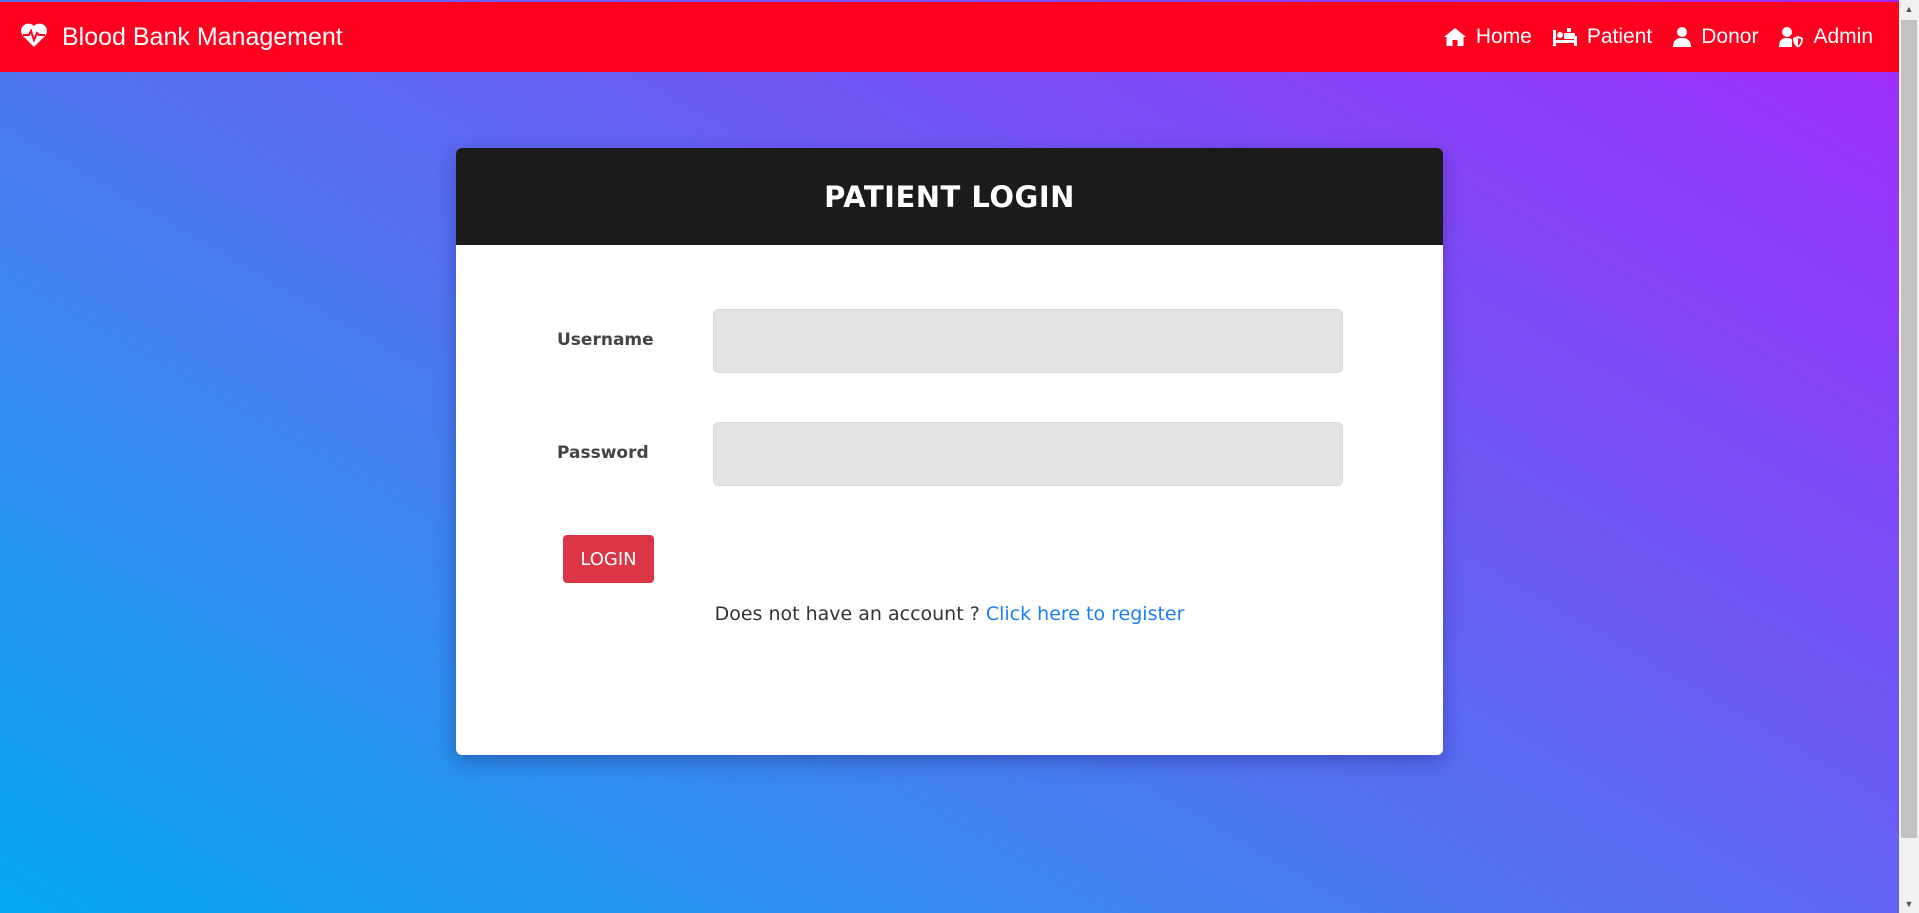 Image resolution: width=1919 pixels, height=913 pixels. I want to click on nav-item-donor: Donor, so click(1715, 37).